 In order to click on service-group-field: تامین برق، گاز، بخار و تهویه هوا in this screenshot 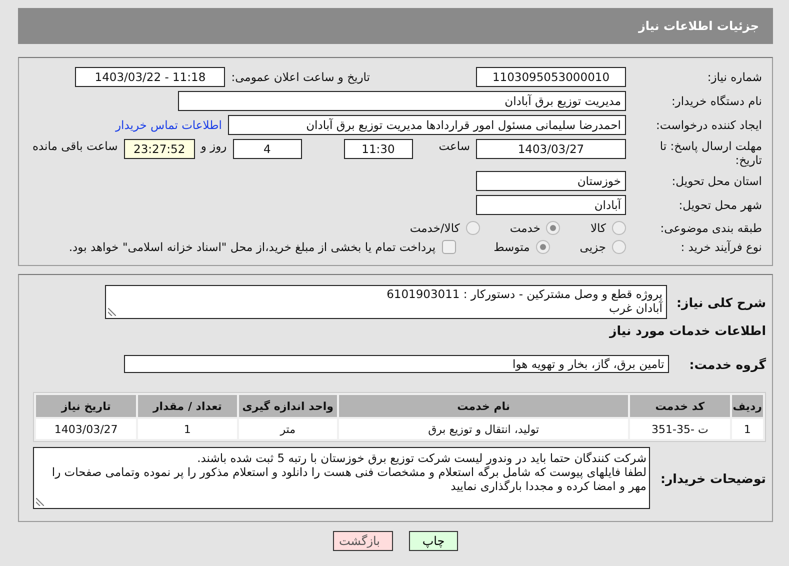, I will do `click(397, 364)`.